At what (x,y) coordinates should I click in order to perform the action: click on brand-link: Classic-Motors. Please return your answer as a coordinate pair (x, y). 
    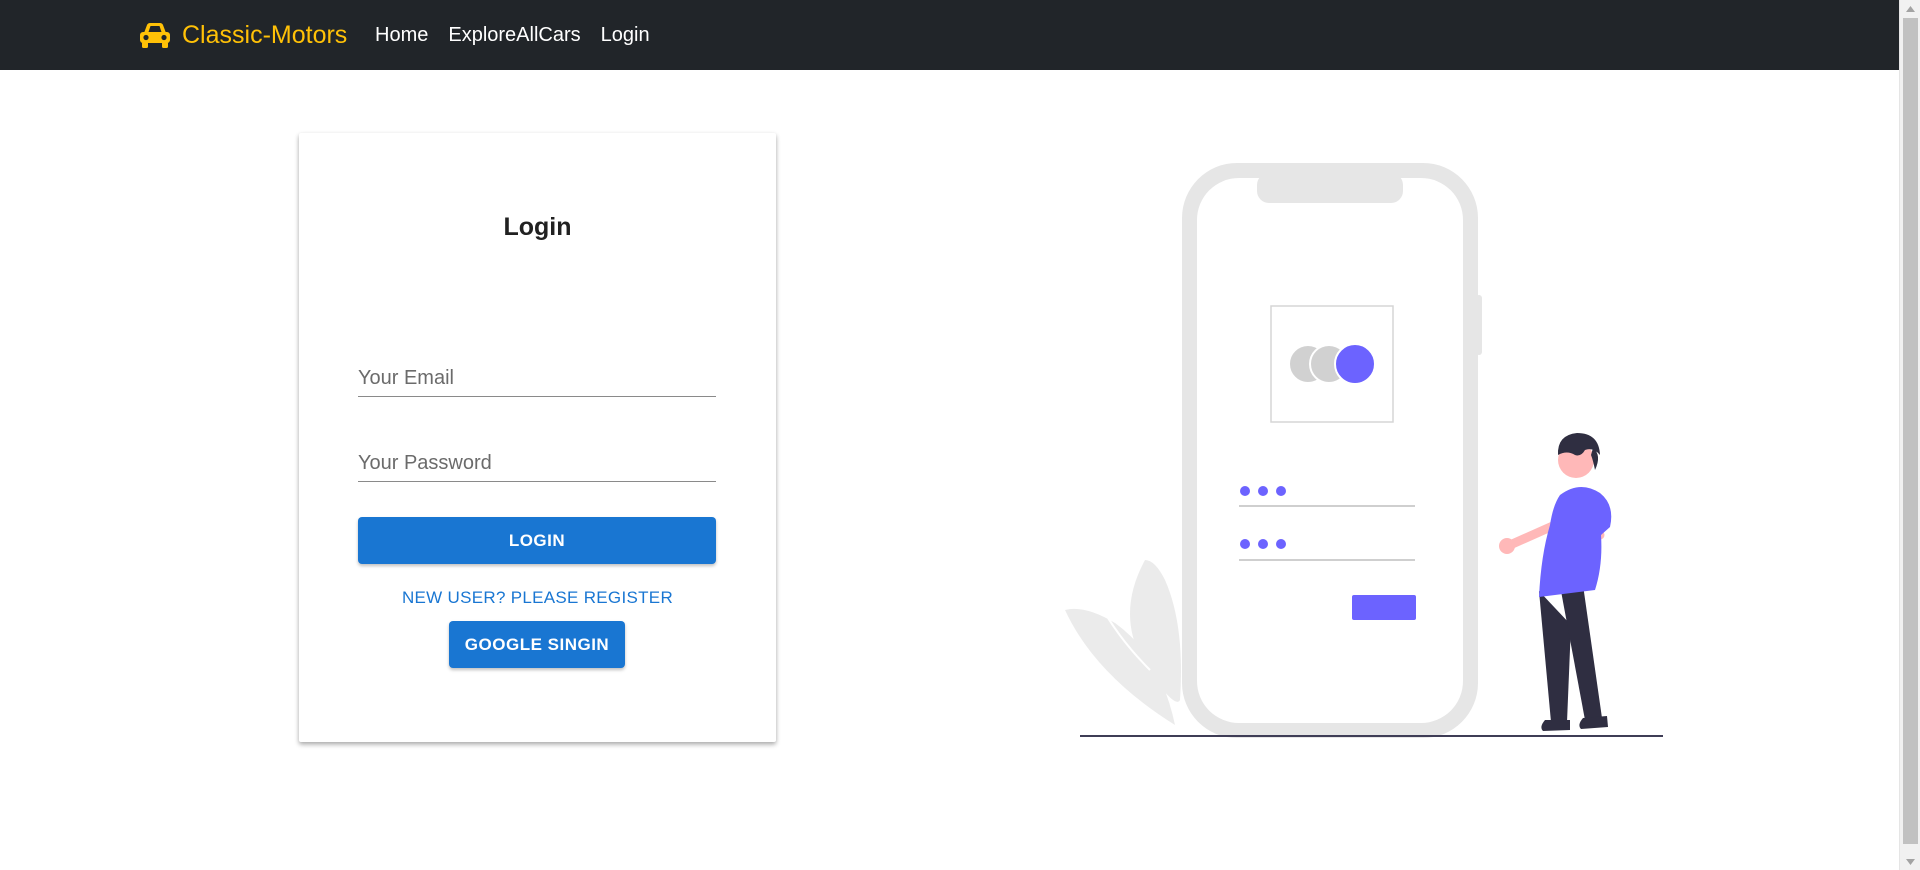
    Looking at the image, I should click on (242, 35).